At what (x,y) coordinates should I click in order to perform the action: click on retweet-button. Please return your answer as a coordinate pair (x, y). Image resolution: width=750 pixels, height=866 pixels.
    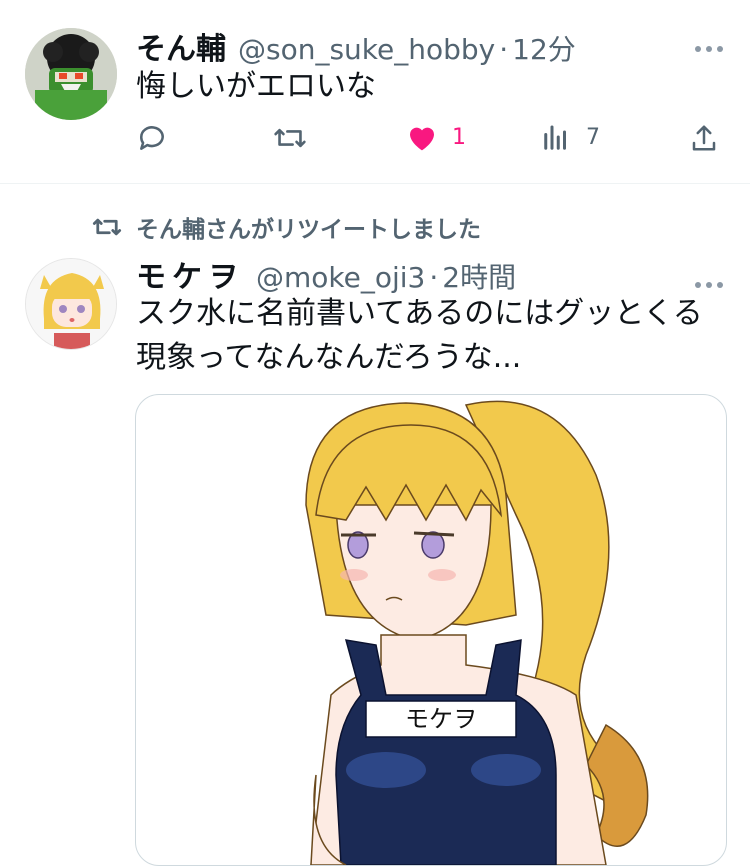
    Looking at the image, I should click on (297, 138).